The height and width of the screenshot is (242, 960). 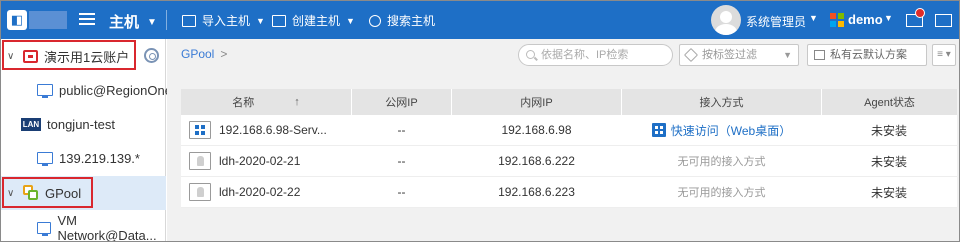 What do you see at coordinates (224, 54) in the screenshot?
I see `chevron-right-icon: >` at bounding box center [224, 54].